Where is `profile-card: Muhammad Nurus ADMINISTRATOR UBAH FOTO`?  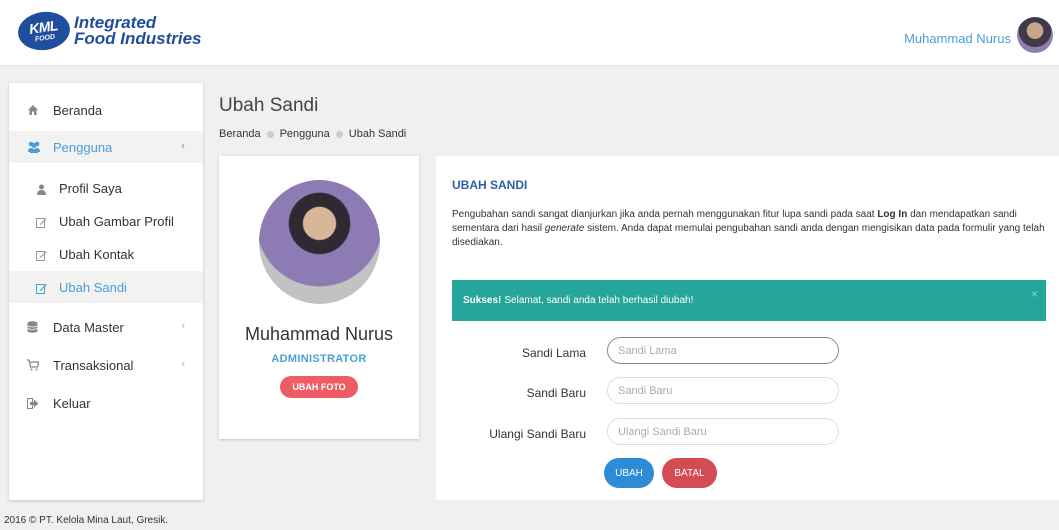
profile-card: Muhammad Nurus ADMINISTRATOR UBAH FOTO is located at coordinates (319, 297).